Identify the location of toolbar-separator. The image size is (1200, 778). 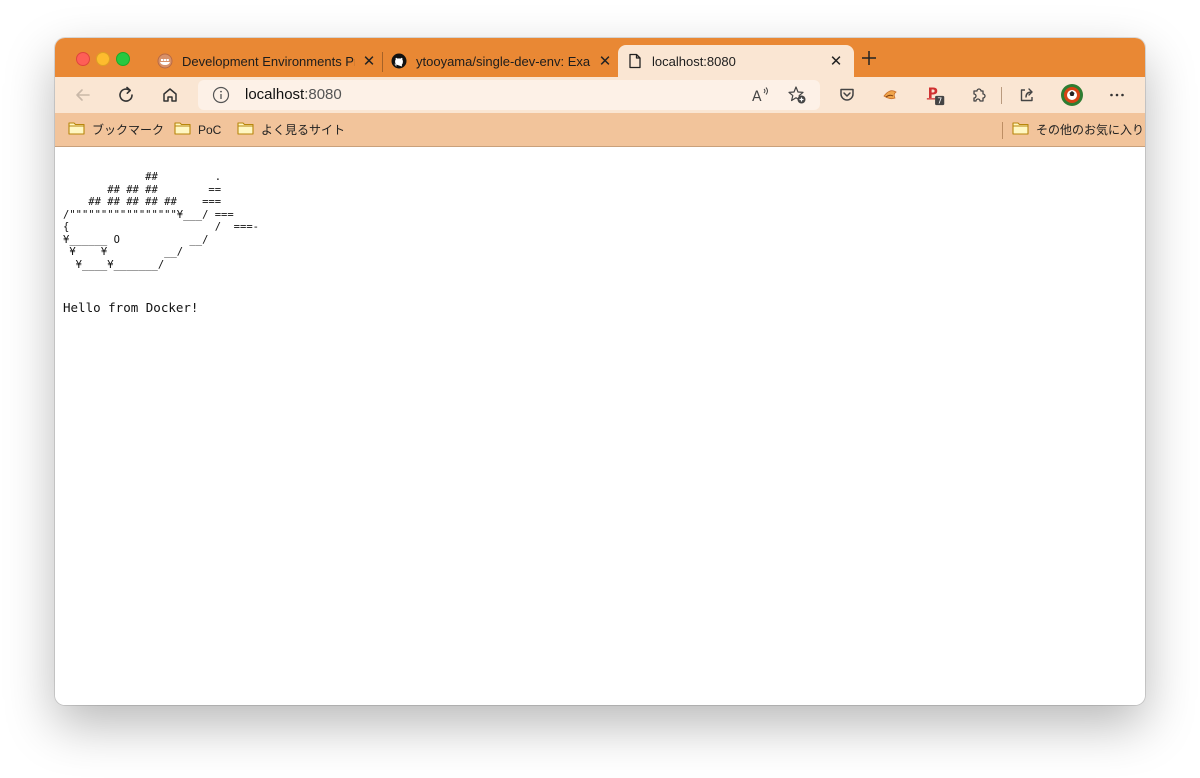
(1001, 95).